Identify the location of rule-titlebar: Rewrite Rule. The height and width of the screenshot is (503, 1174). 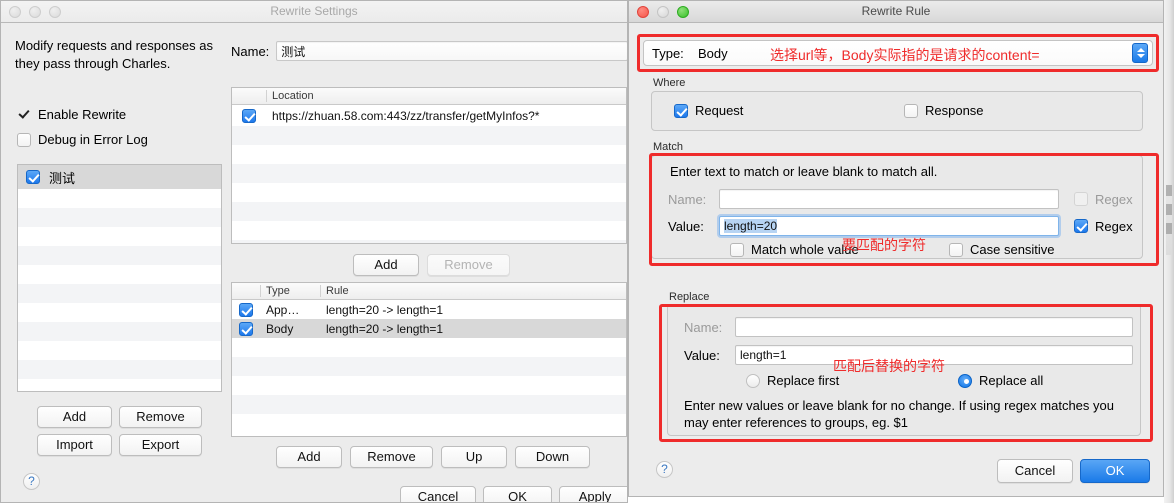
(896, 12).